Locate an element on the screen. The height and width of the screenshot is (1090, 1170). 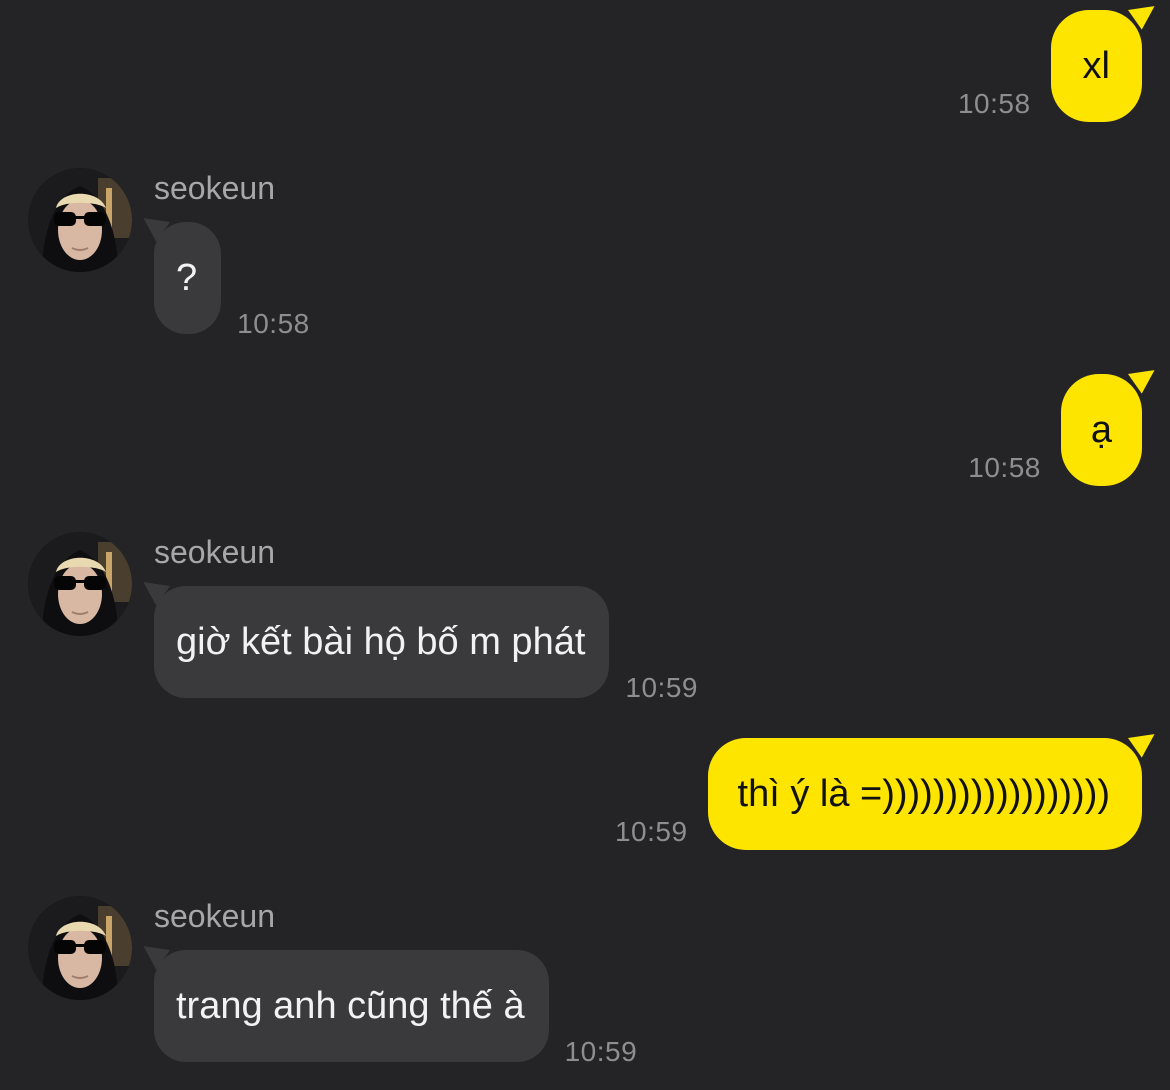
message-bubble-sent: ạ is located at coordinates (1111, 423).